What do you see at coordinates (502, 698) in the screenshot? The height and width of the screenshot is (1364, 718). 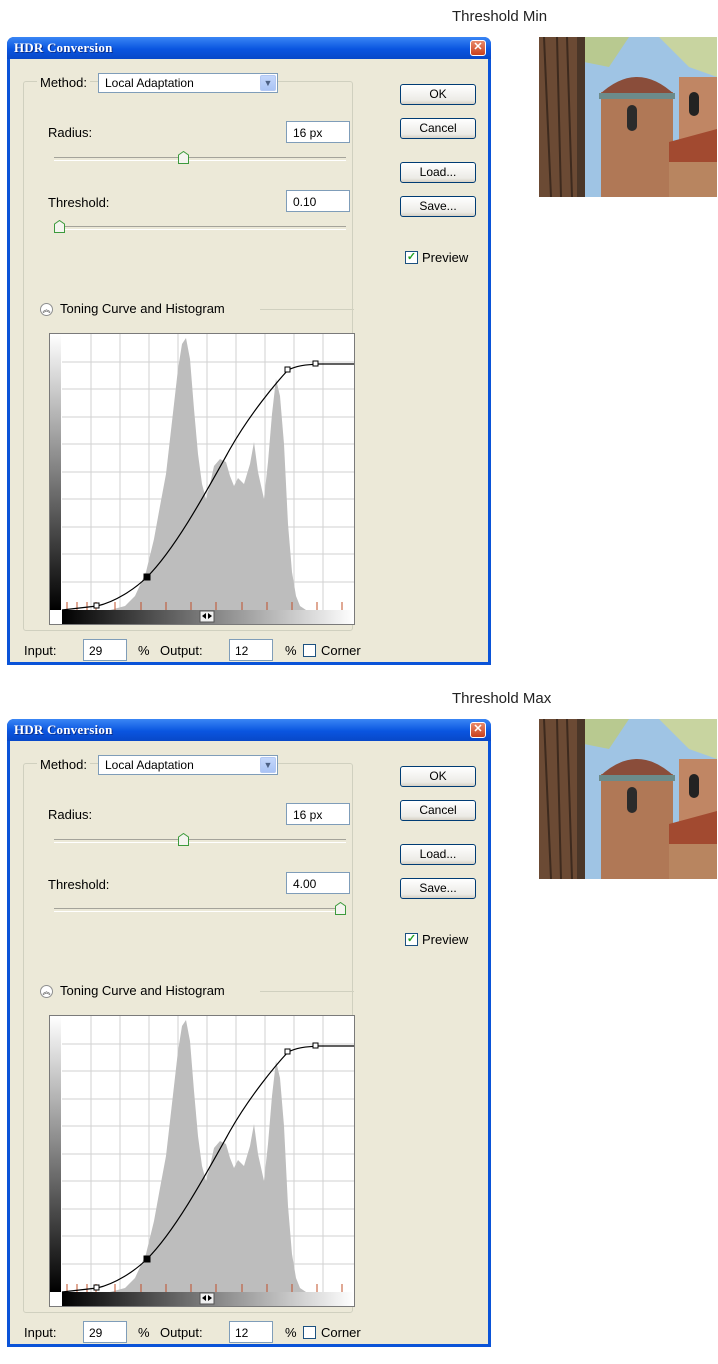 I see `panel-caption: Threshold Max` at bounding box center [502, 698].